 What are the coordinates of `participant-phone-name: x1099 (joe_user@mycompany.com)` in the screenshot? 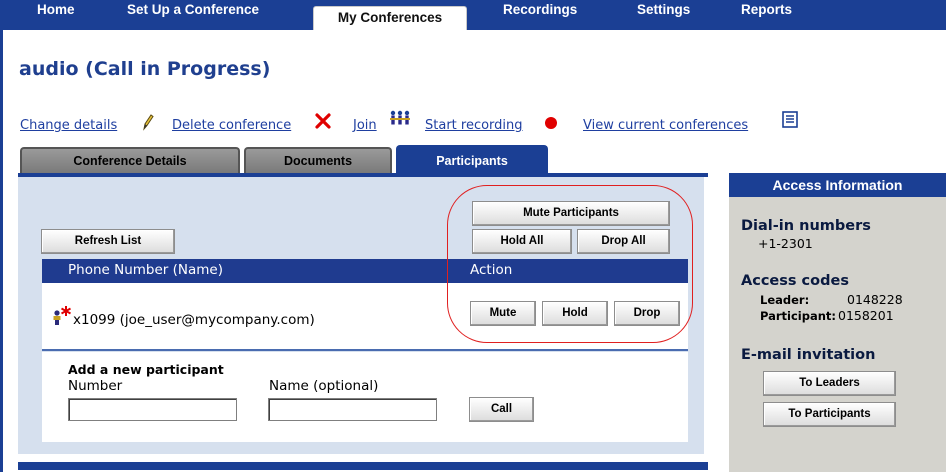 It's located at (194, 320).